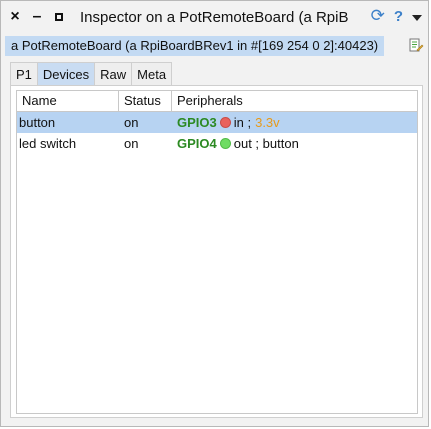 Image resolution: width=431 pixels, height=429 pixels. Describe the element at coordinates (48, 143) in the screenshot. I see `device-name: led switch` at that location.